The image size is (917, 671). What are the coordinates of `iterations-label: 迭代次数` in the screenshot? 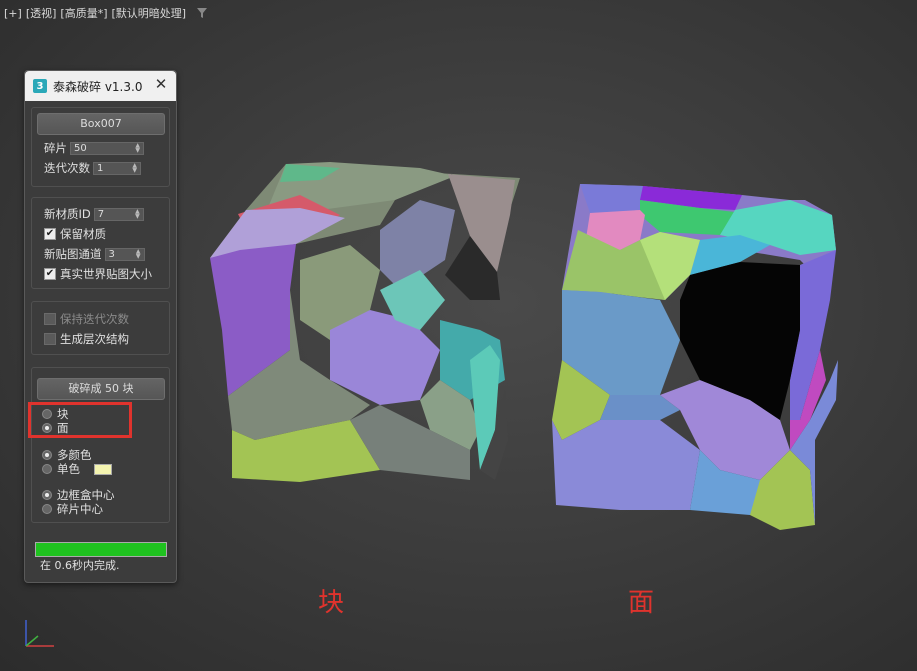 It's located at (67, 168).